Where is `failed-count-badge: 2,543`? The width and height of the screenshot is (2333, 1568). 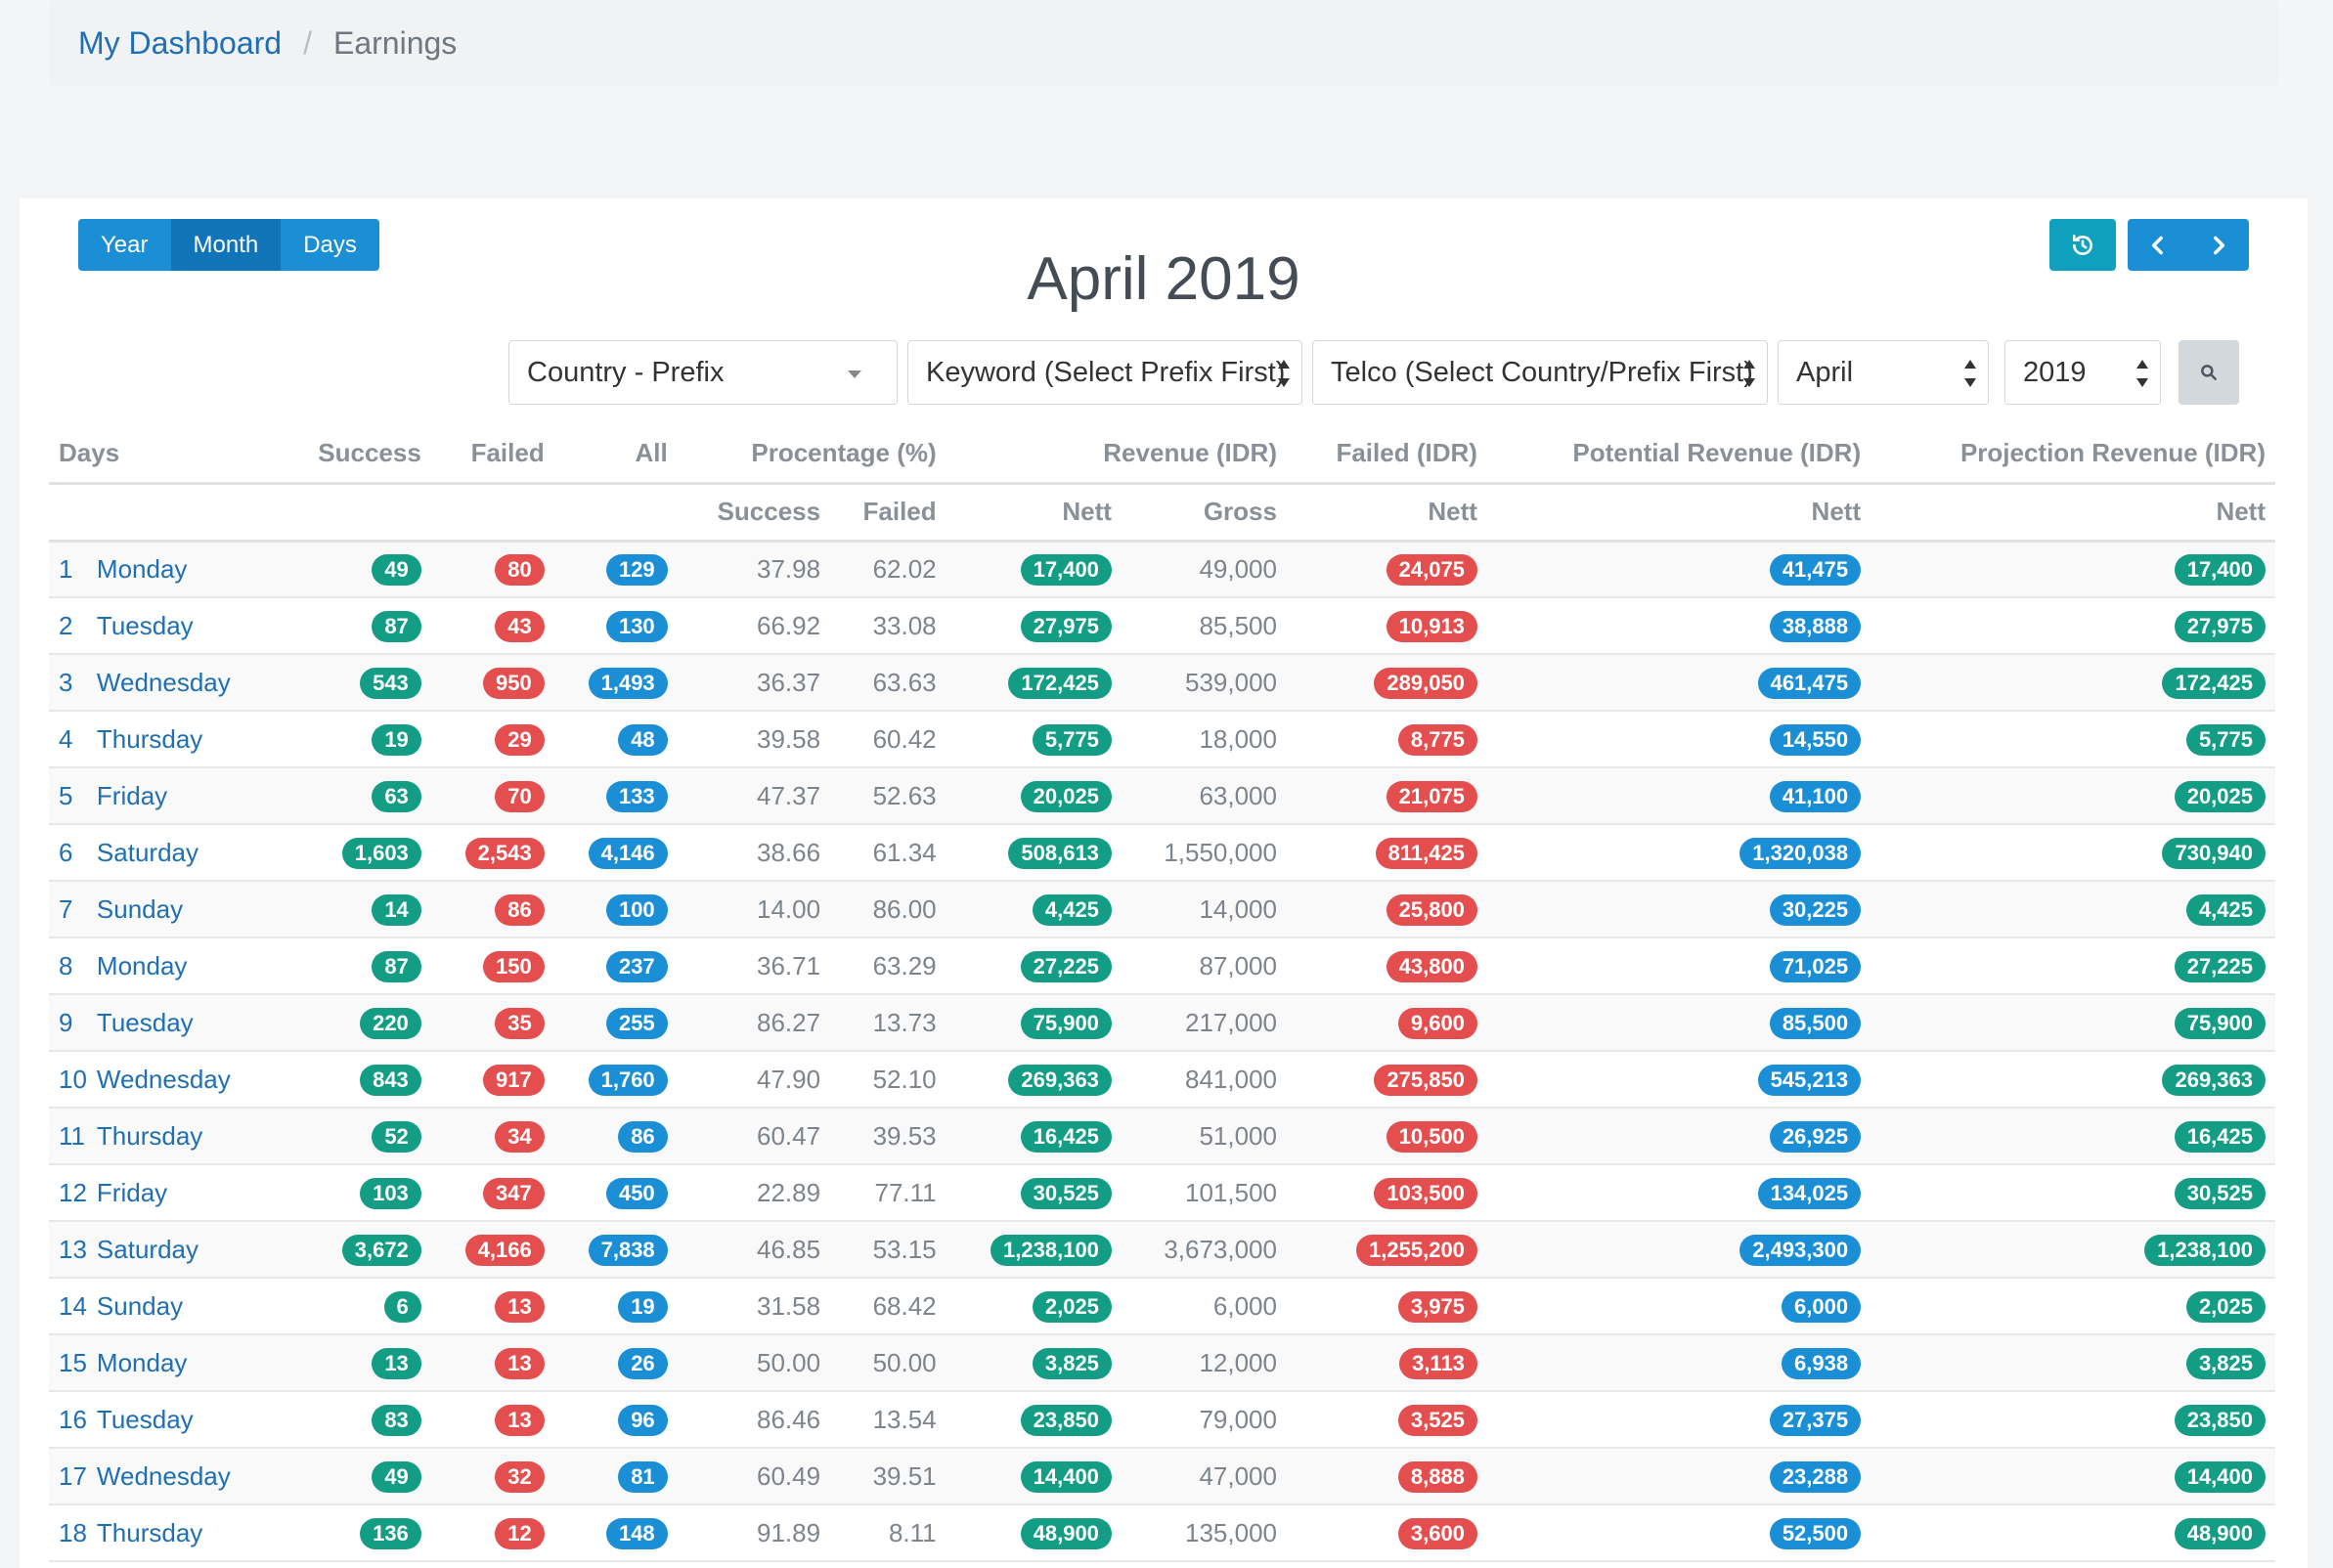
failed-count-badge: 2,543 is located at coordinates (505, 853).